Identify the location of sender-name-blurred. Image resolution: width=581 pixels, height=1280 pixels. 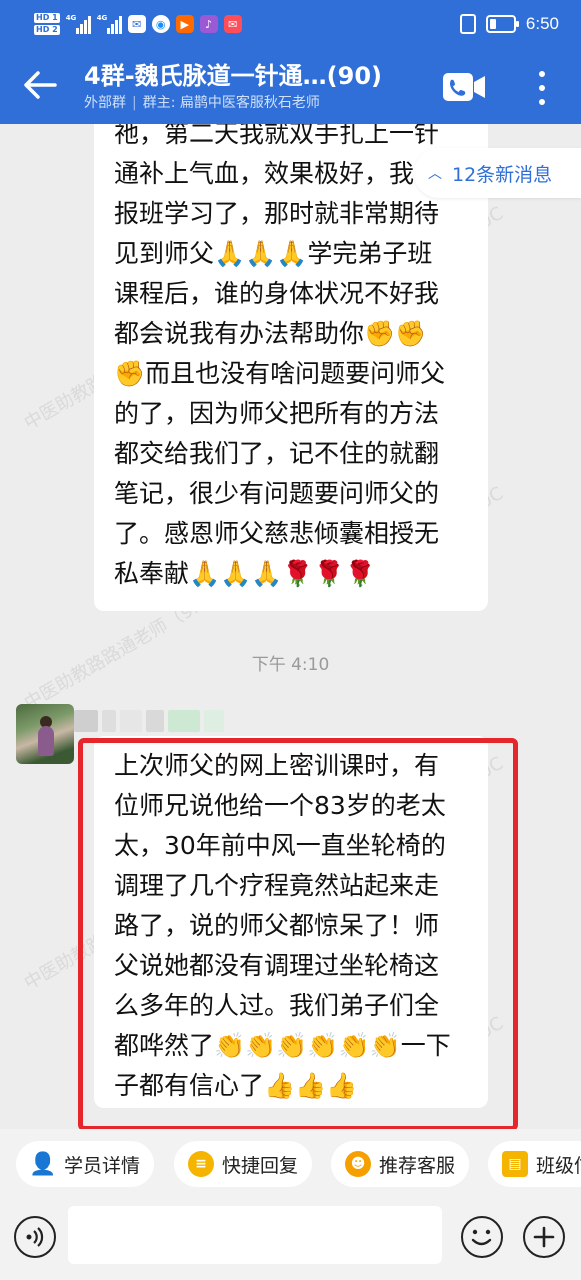
(154, 721).